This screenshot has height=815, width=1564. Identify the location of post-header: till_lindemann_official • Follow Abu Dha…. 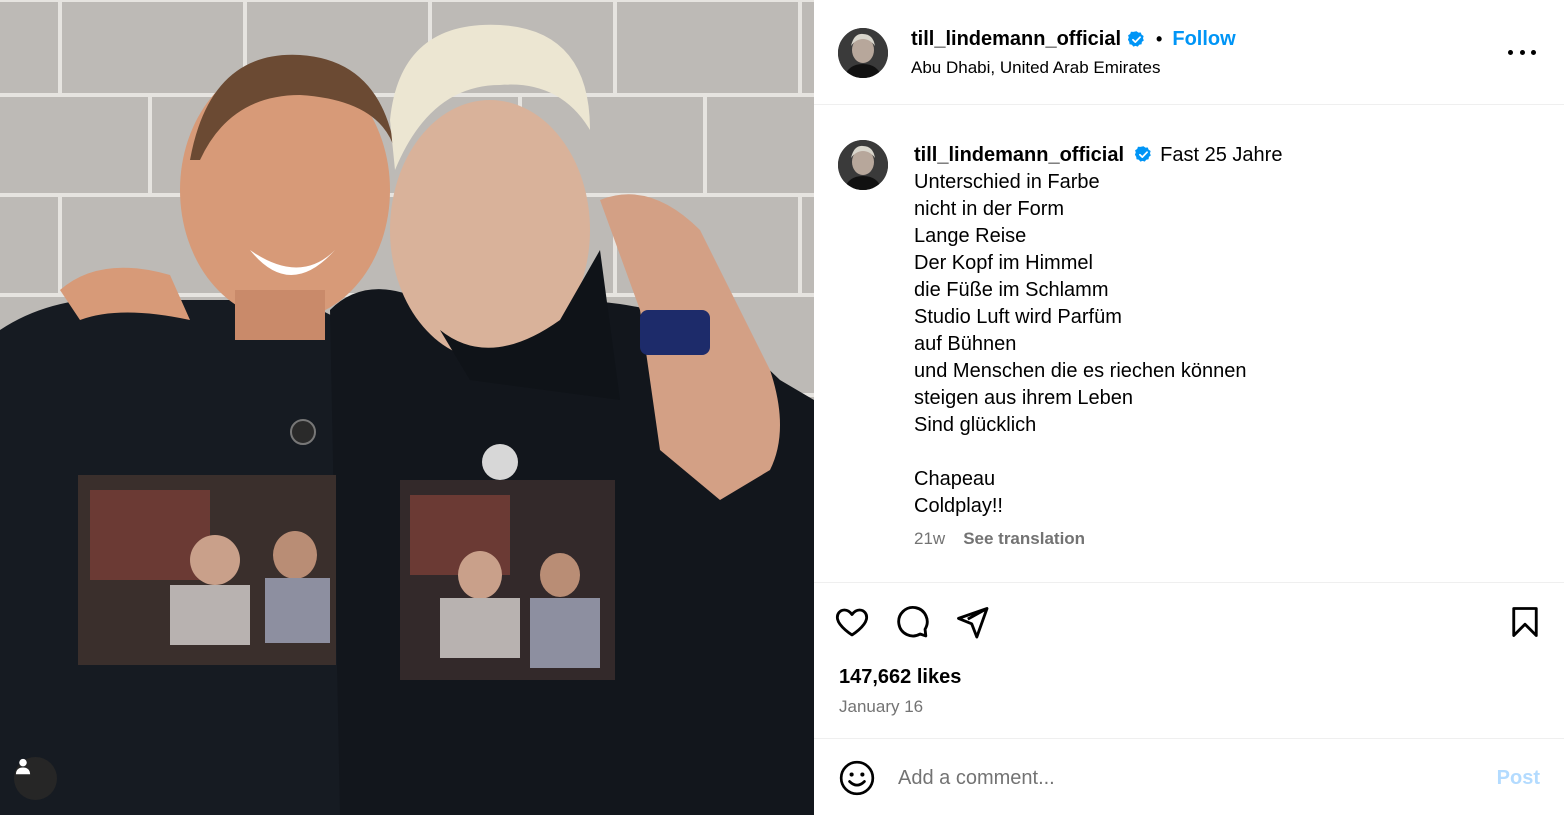
(1189, 52).